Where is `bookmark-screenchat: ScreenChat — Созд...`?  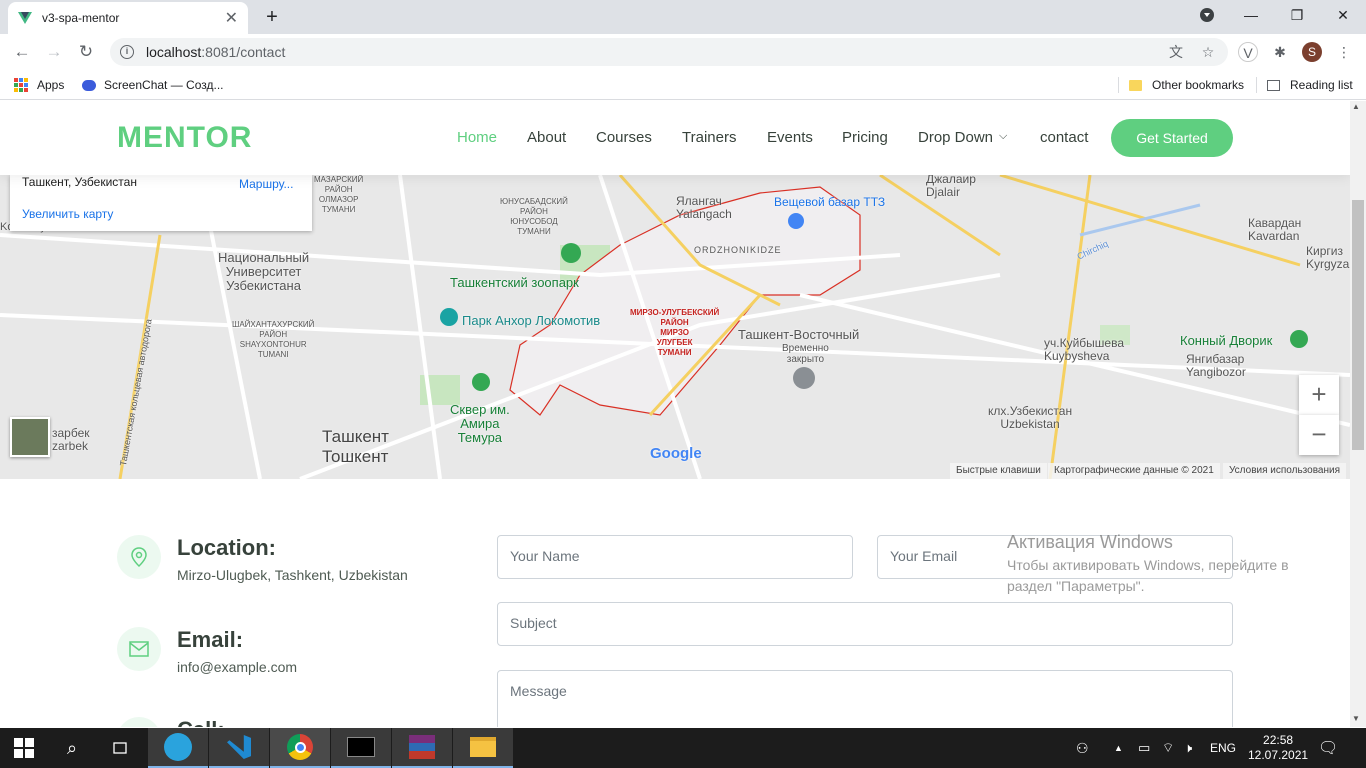 bookmark-screenchat: ScreenChat — Созд... is located at coordinates (152, 85).